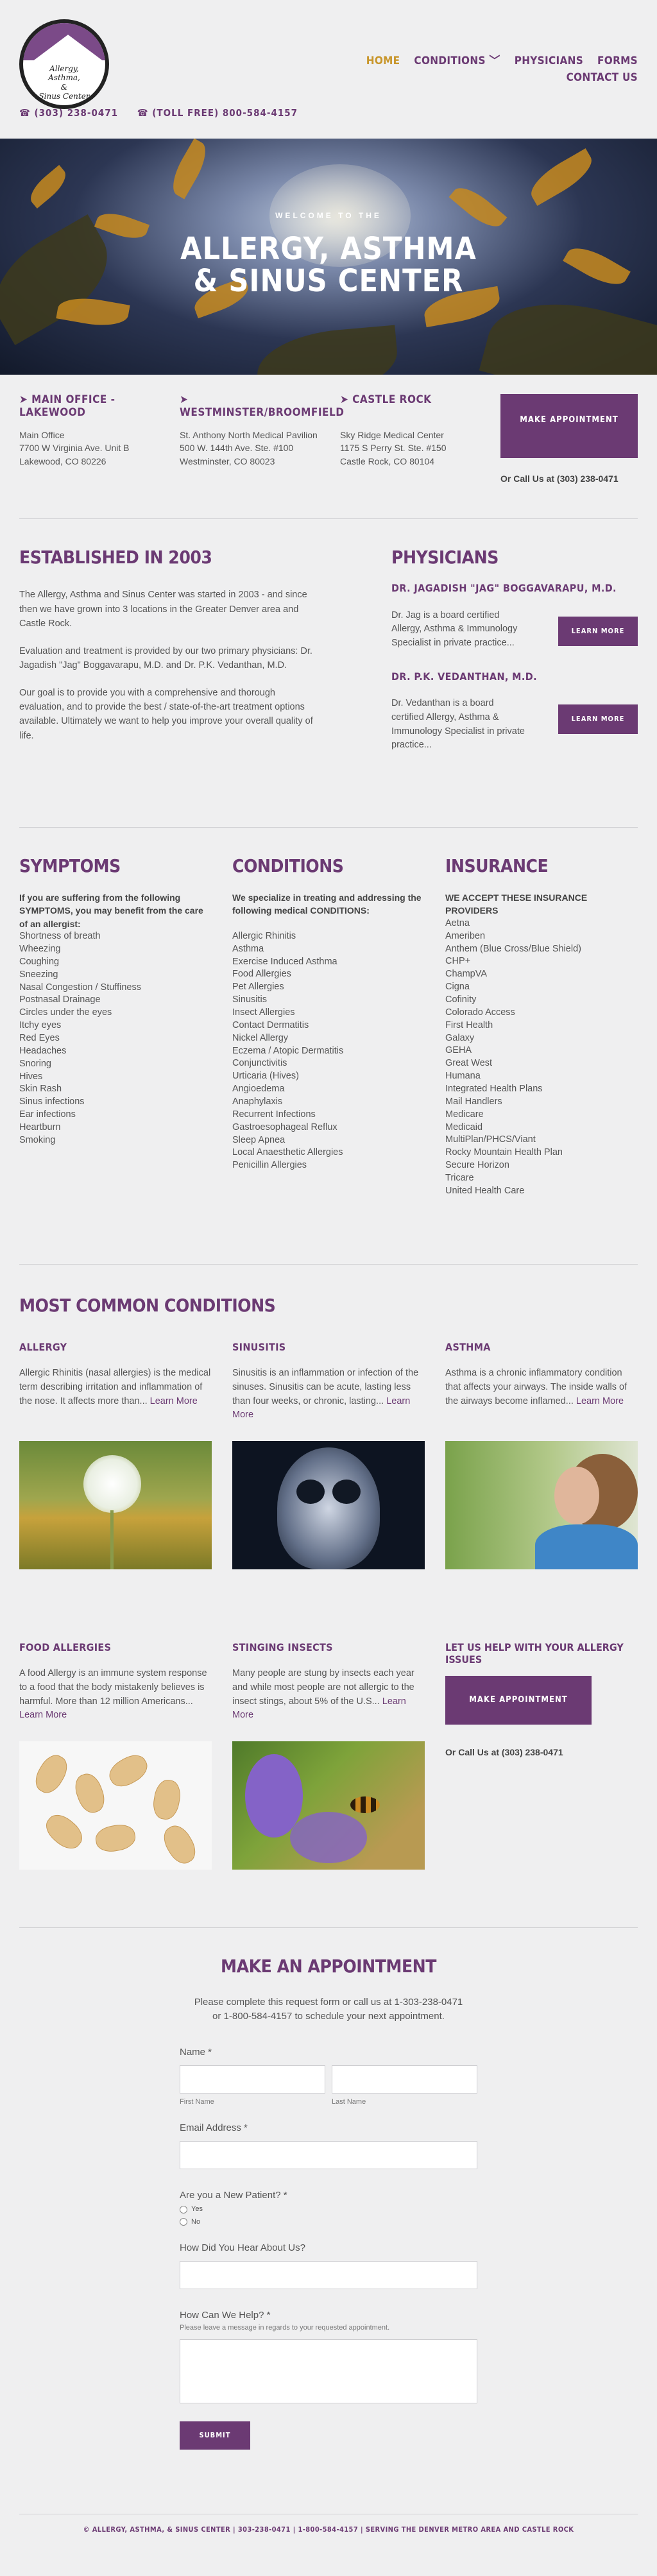 This screenshot has width=657, height=2576. What do you see at coordinates (516, 904) in the screenshot?
I see `insurance-intro: WE ACCEPT THESE INSURANCE PROVIDERS` at bounding box center [516, 904].